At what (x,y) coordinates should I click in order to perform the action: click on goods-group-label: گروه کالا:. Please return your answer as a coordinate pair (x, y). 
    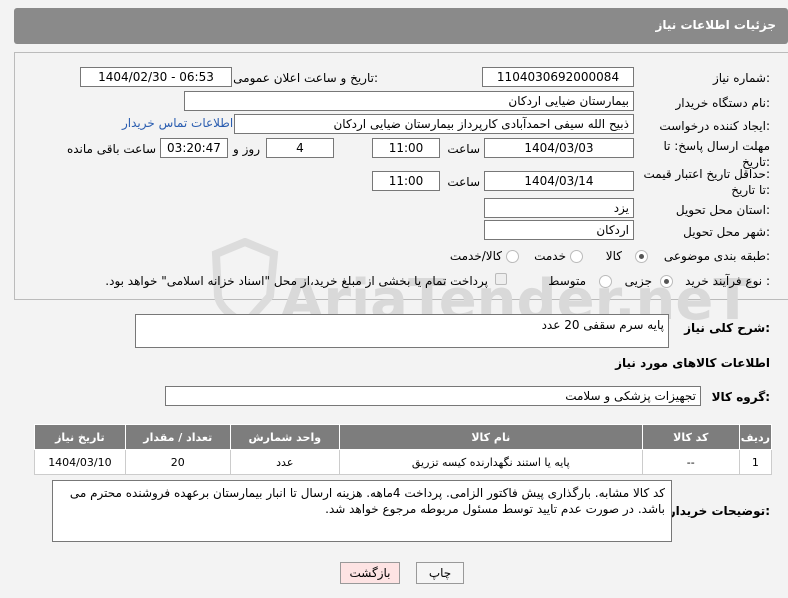
    Looking at the image, I should click on (740, 397).